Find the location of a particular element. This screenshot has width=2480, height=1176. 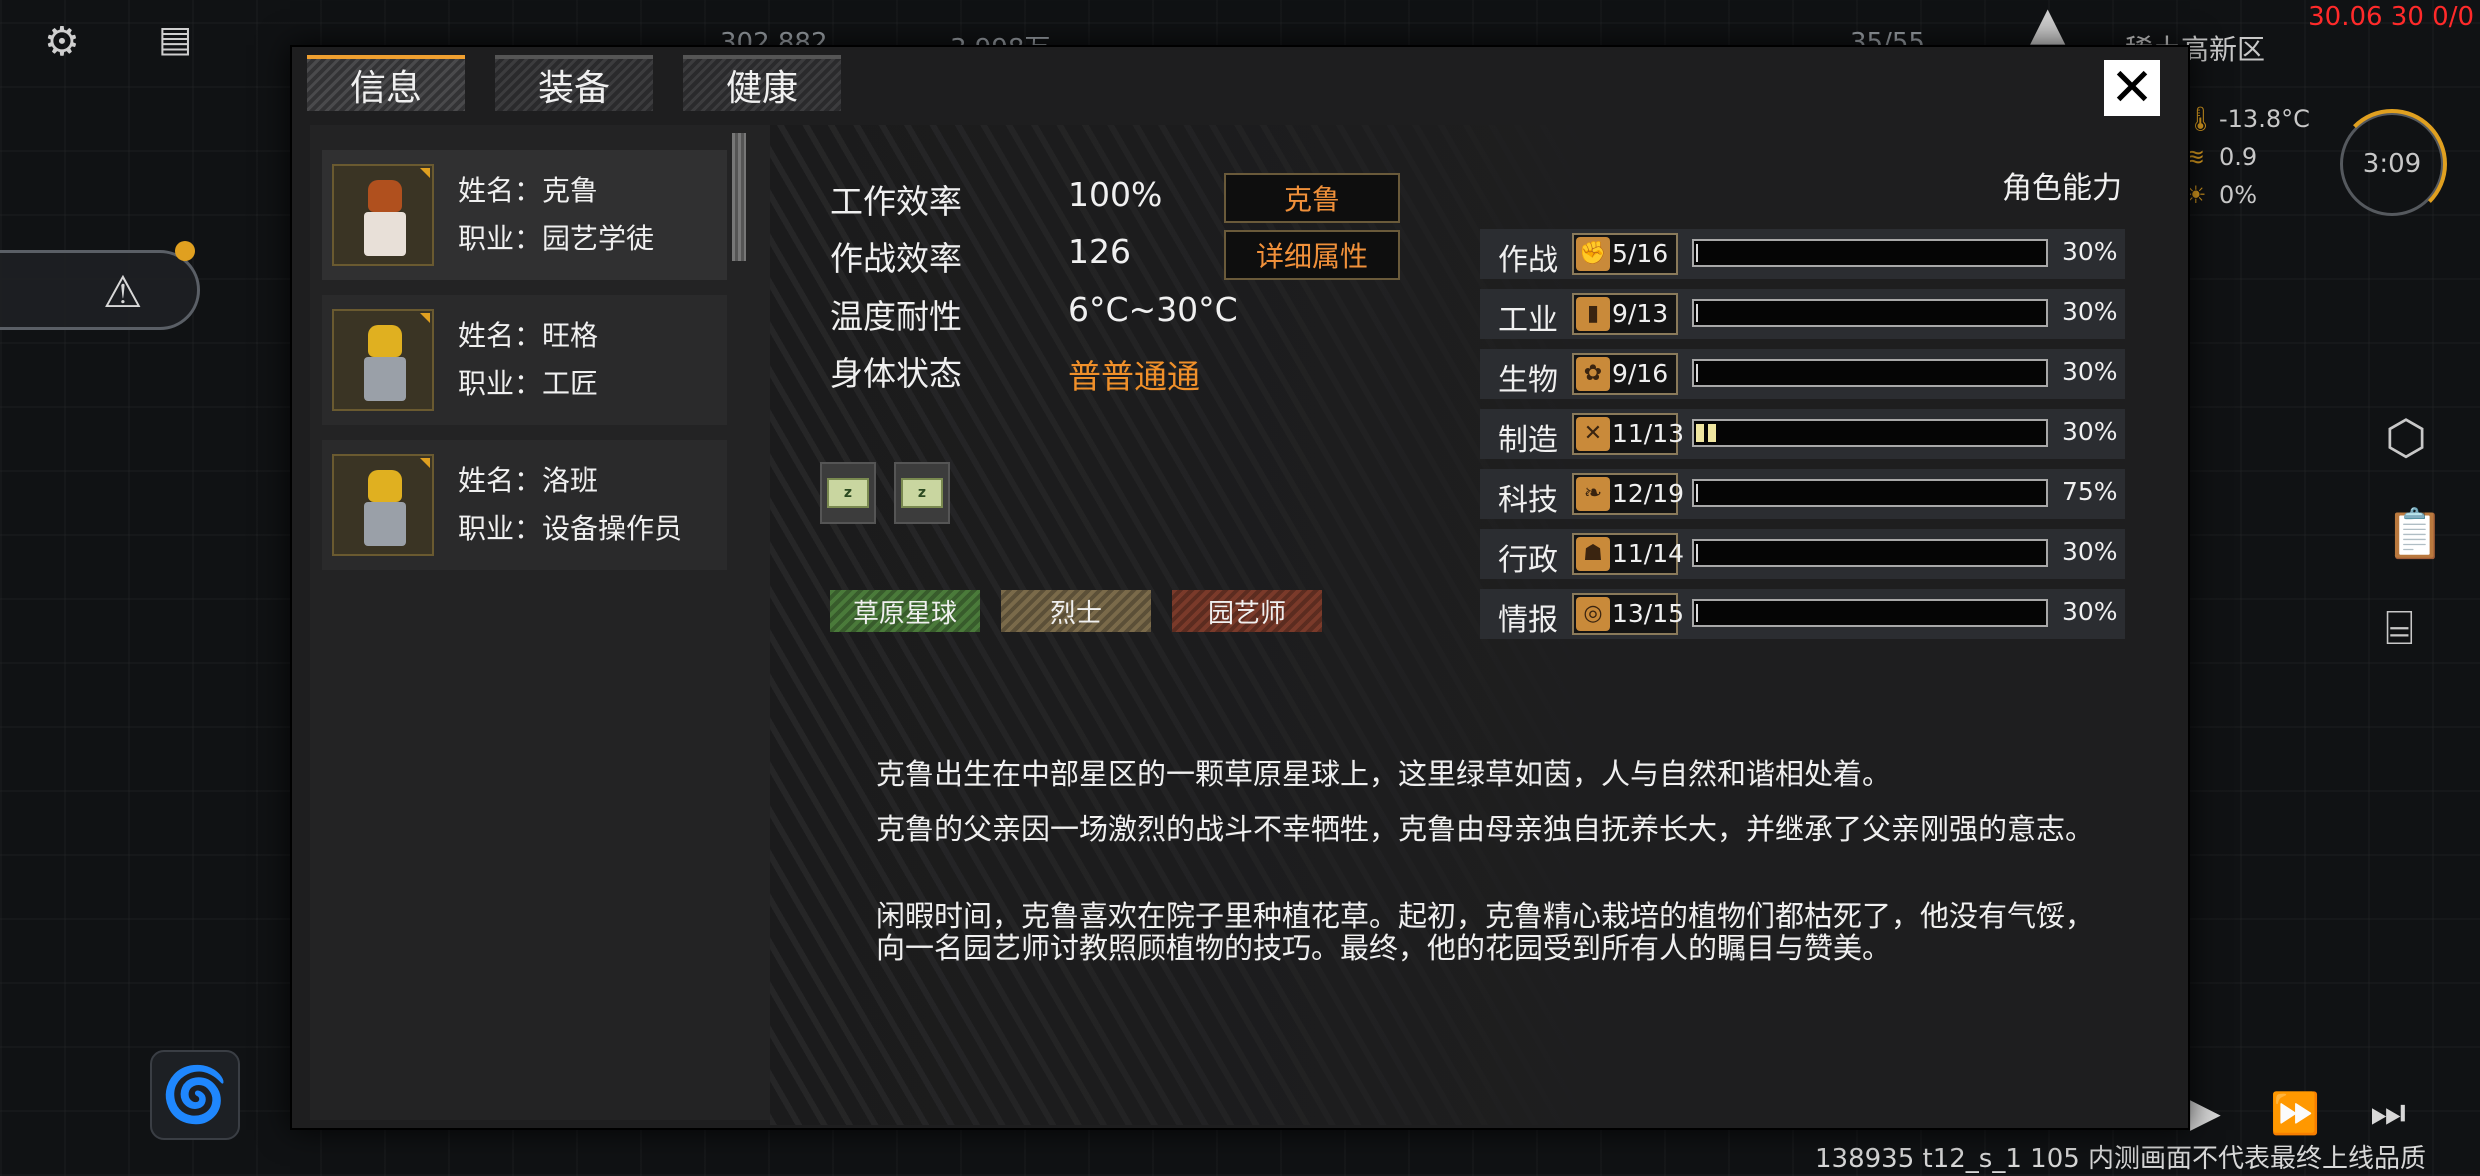

ship-icon: ▲ is located at coordinates (2048, 25).